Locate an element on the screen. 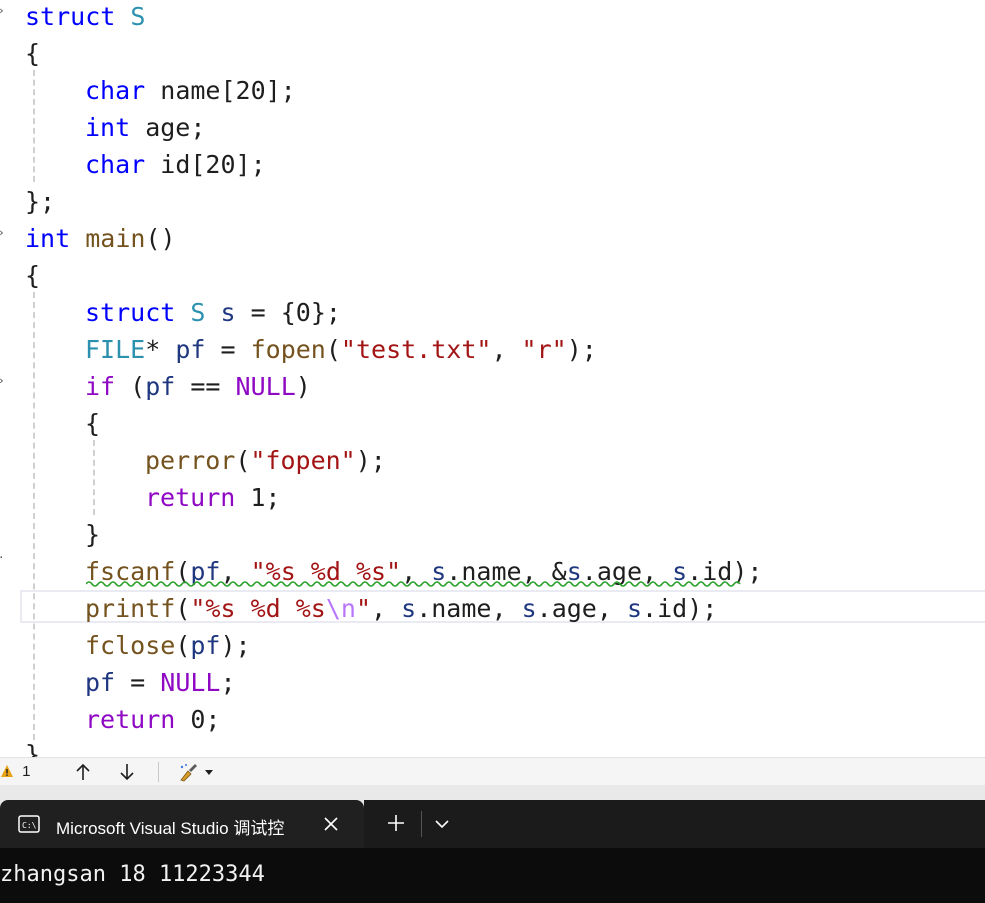 This screenshot has height=903, width=985. tab-strip is located at coordinates (674, 824).